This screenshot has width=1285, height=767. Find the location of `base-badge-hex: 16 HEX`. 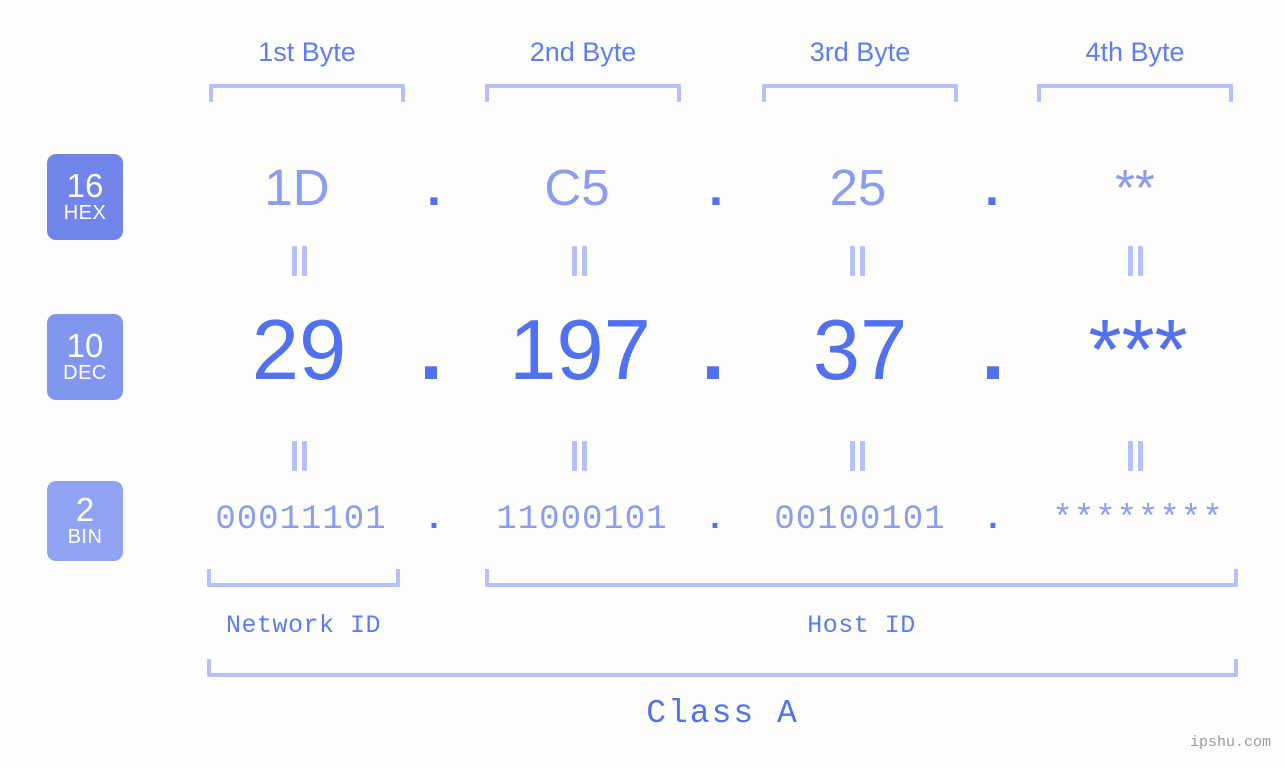

base-badge-hex: 16 HEX is located at coordinates (85, 197).